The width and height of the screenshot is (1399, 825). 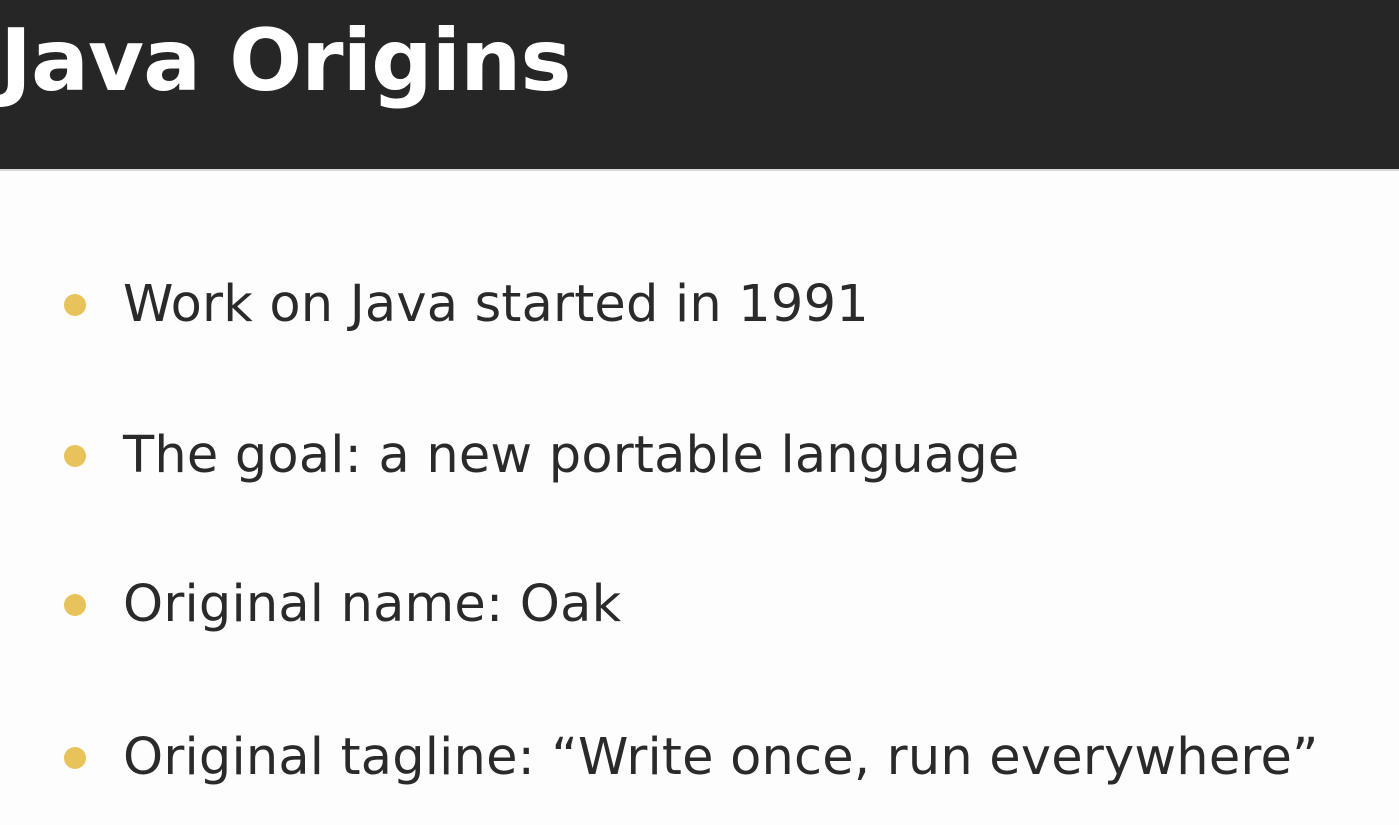 What do you see at coordinates (286, 61) in the screenshot?
I see `slide-title: Java Origins` at bounding box center [286, 61].